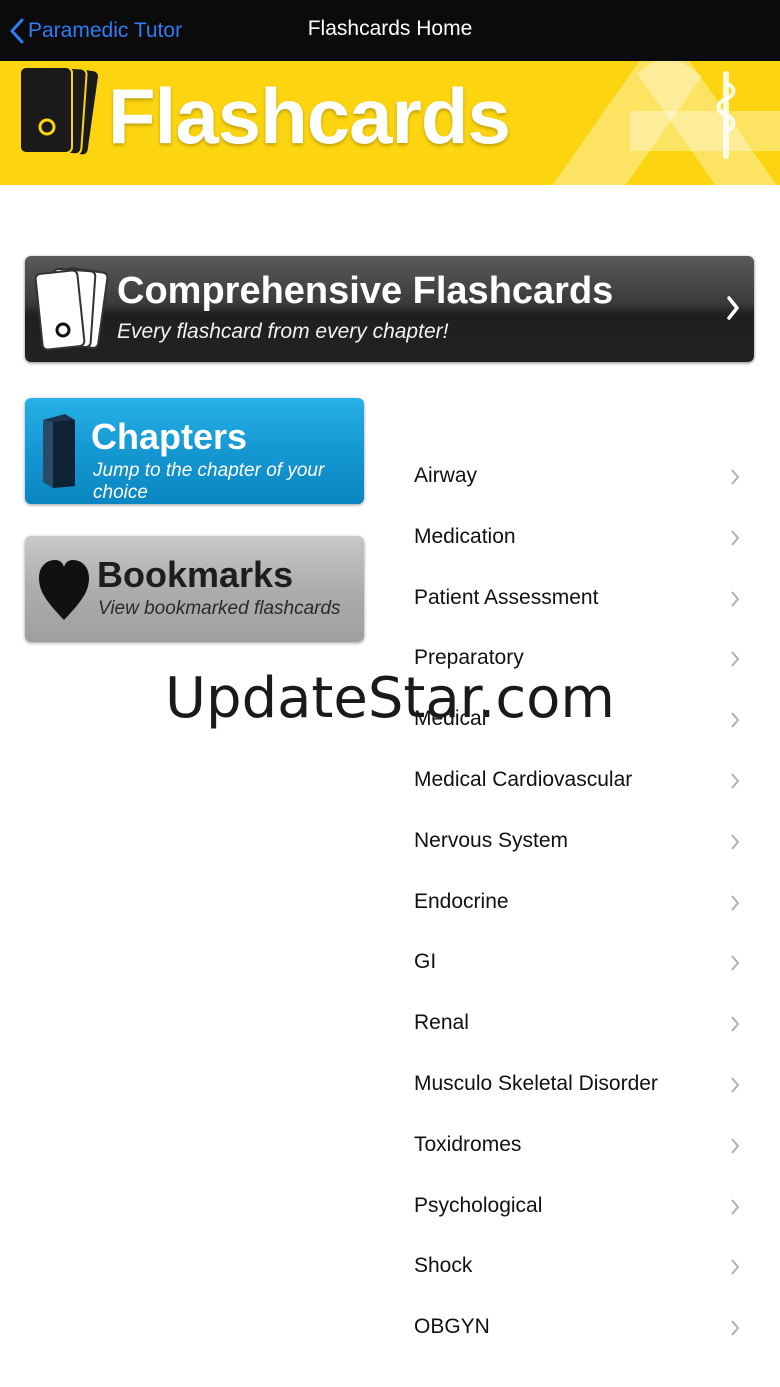 The height and width of the screenshot is (1387, 780). I want to click on page-title: Flashcards Home, so click(390, 28).